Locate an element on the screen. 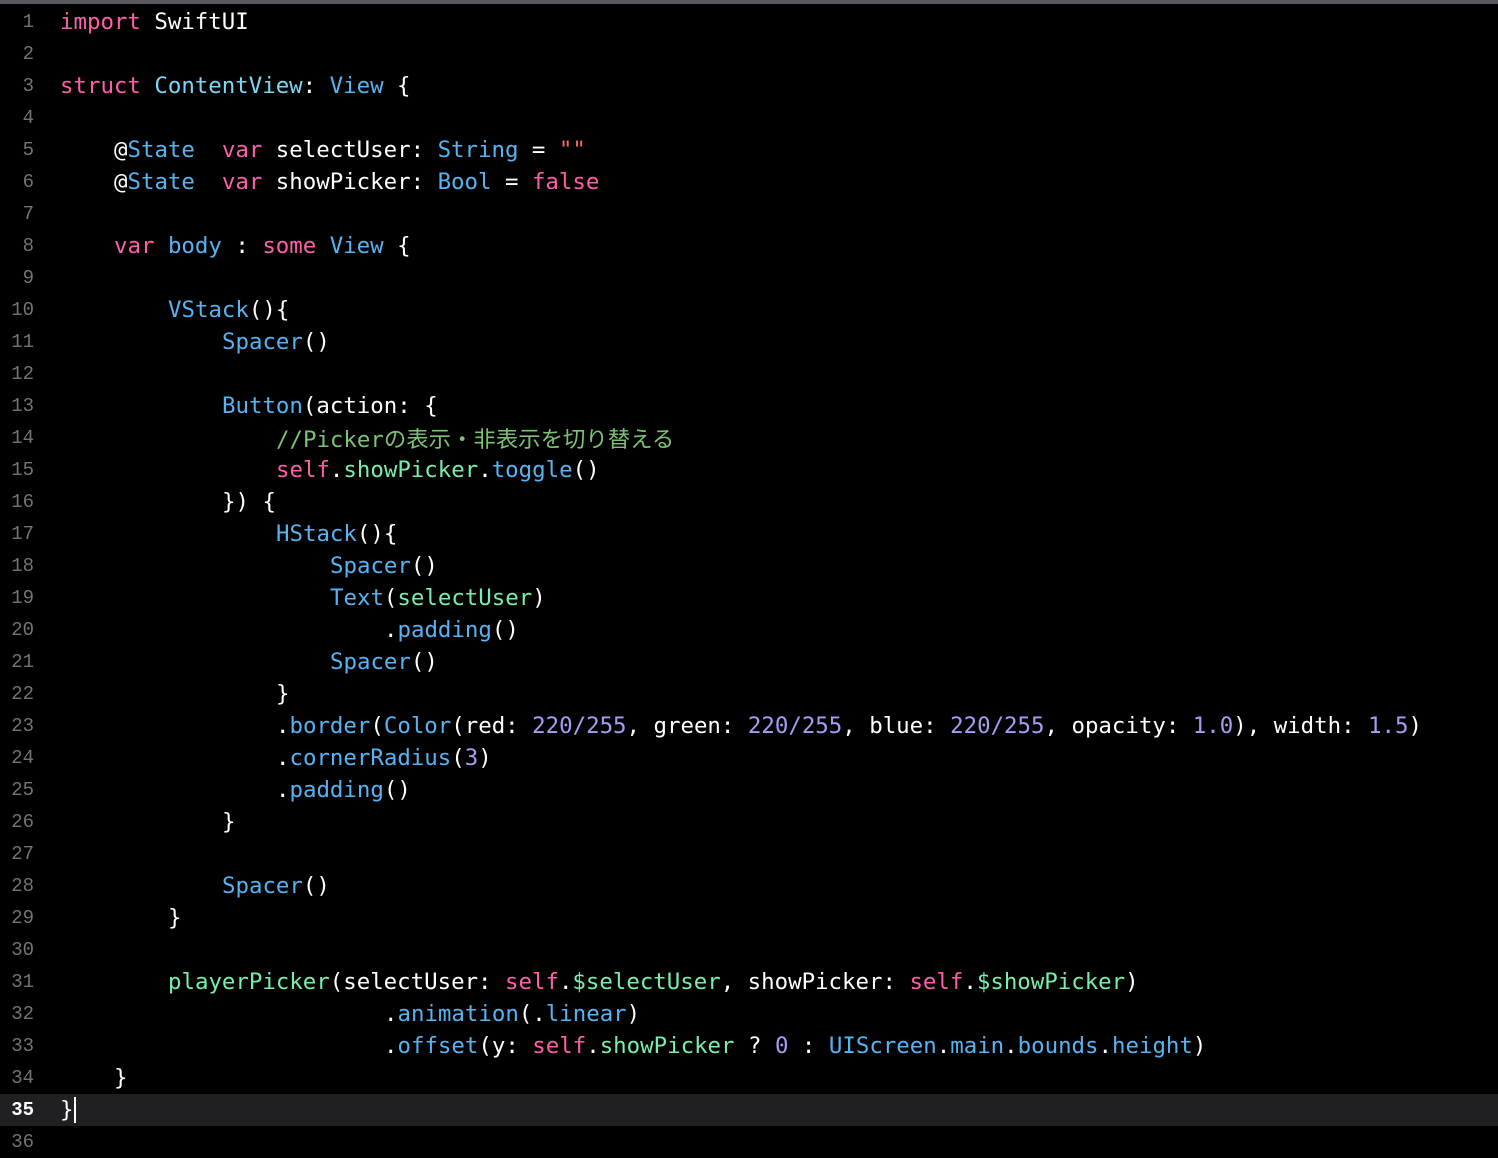  code-token: border is located at coordinates (330, 726).